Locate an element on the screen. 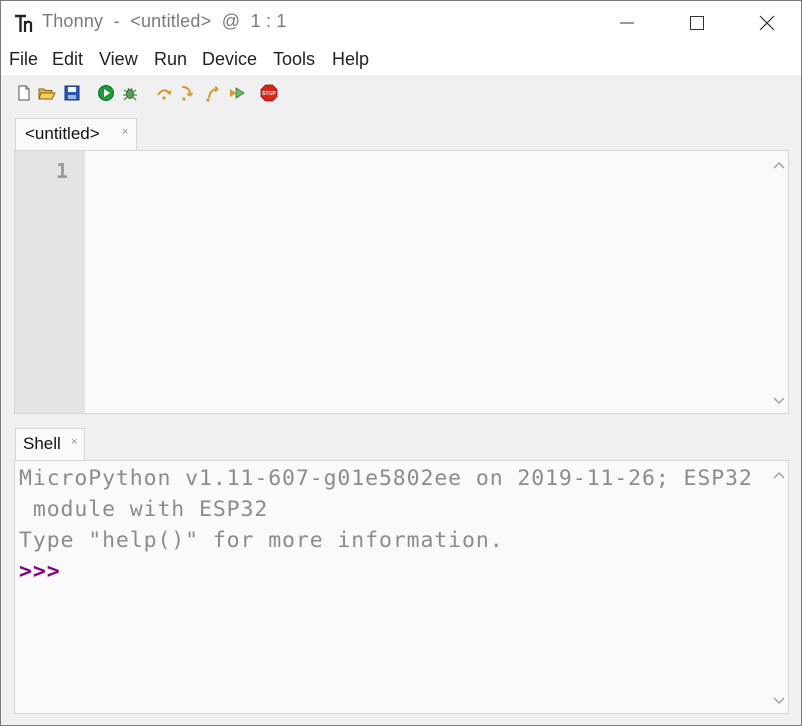 The width and height of the screenshot is (802, 726). line-number-gutter: 1 is located at coordinates (50, 282).